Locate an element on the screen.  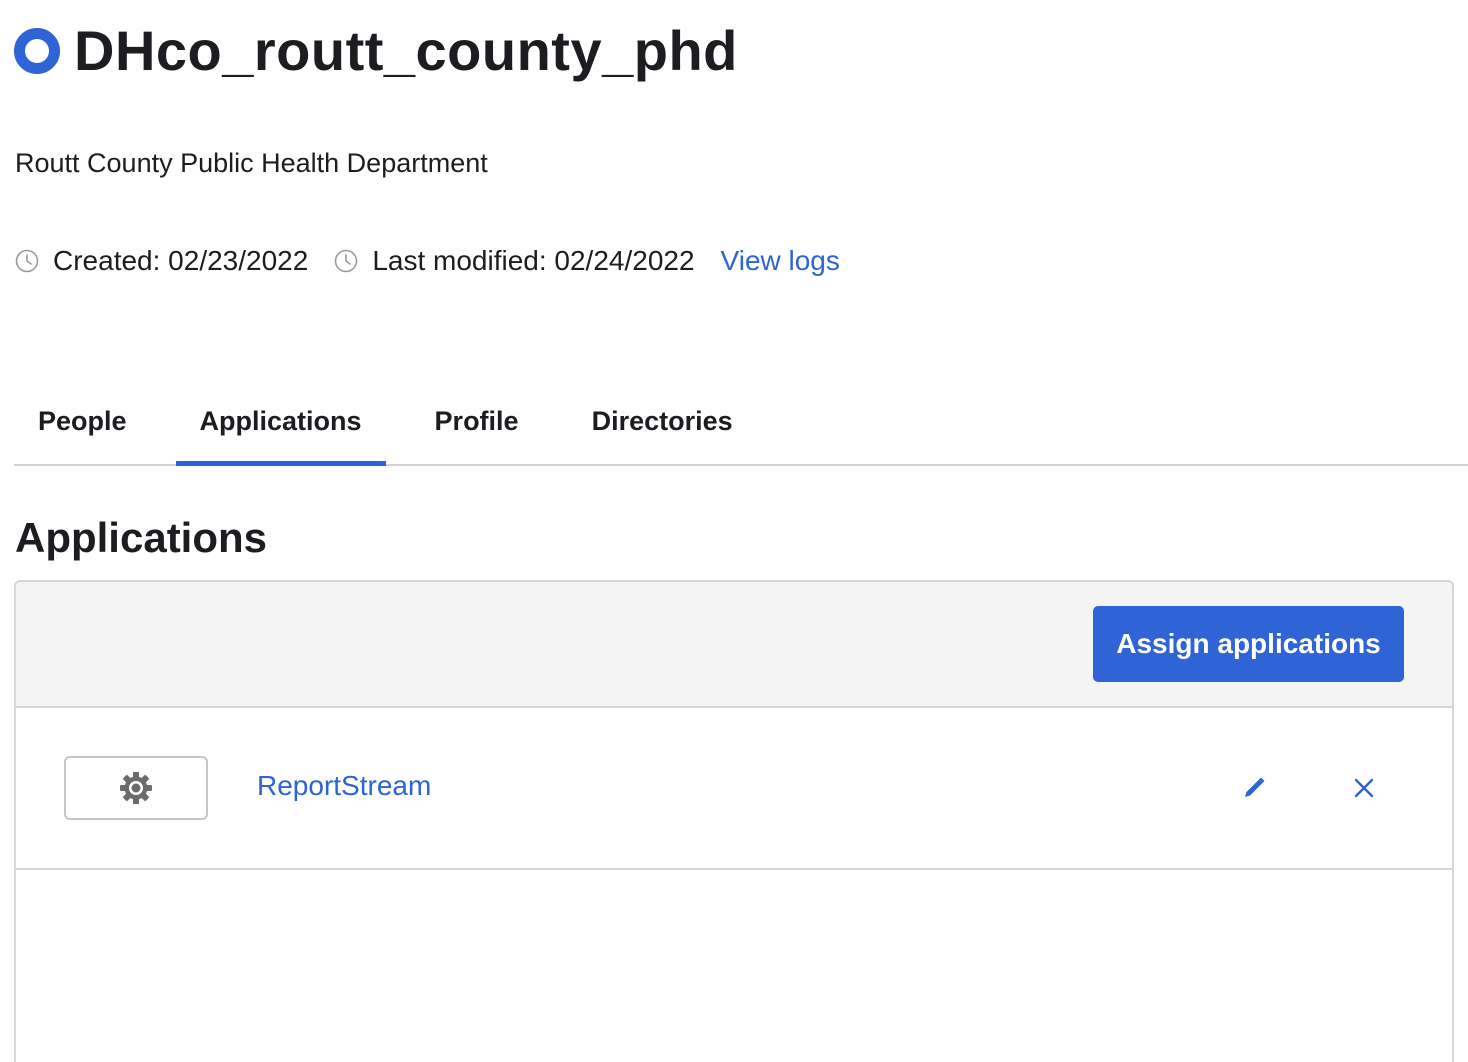
tab-people: People is located at coordinates (82, 428).